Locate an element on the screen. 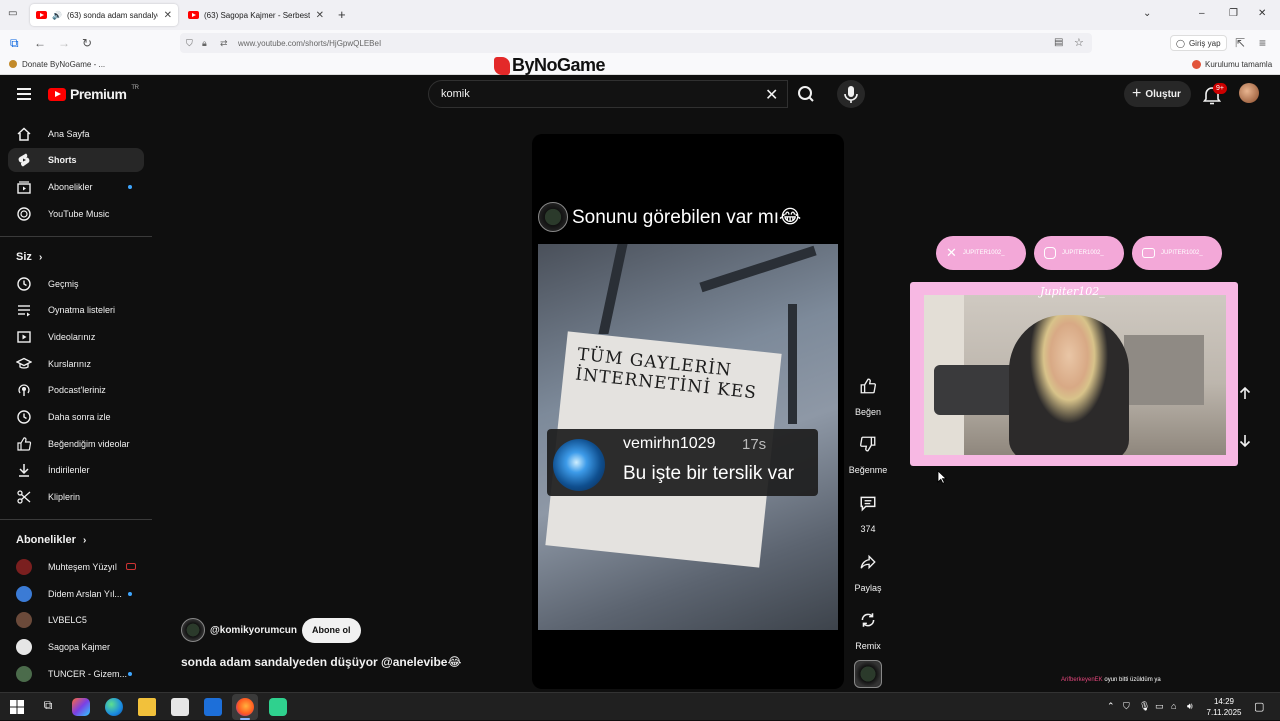 The image size is (1280, 721). voice-search-button is located at coordinates (851, 94).